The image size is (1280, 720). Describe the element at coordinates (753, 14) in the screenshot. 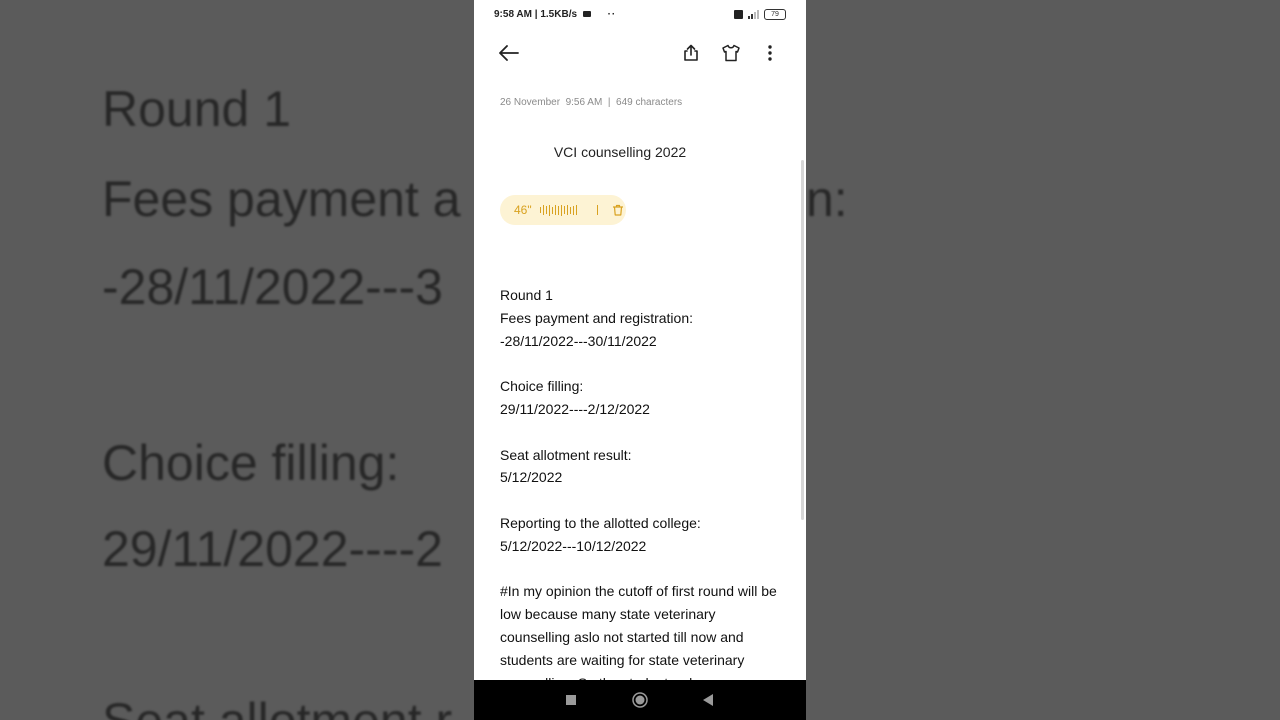

I see `signal-icon` at that location.